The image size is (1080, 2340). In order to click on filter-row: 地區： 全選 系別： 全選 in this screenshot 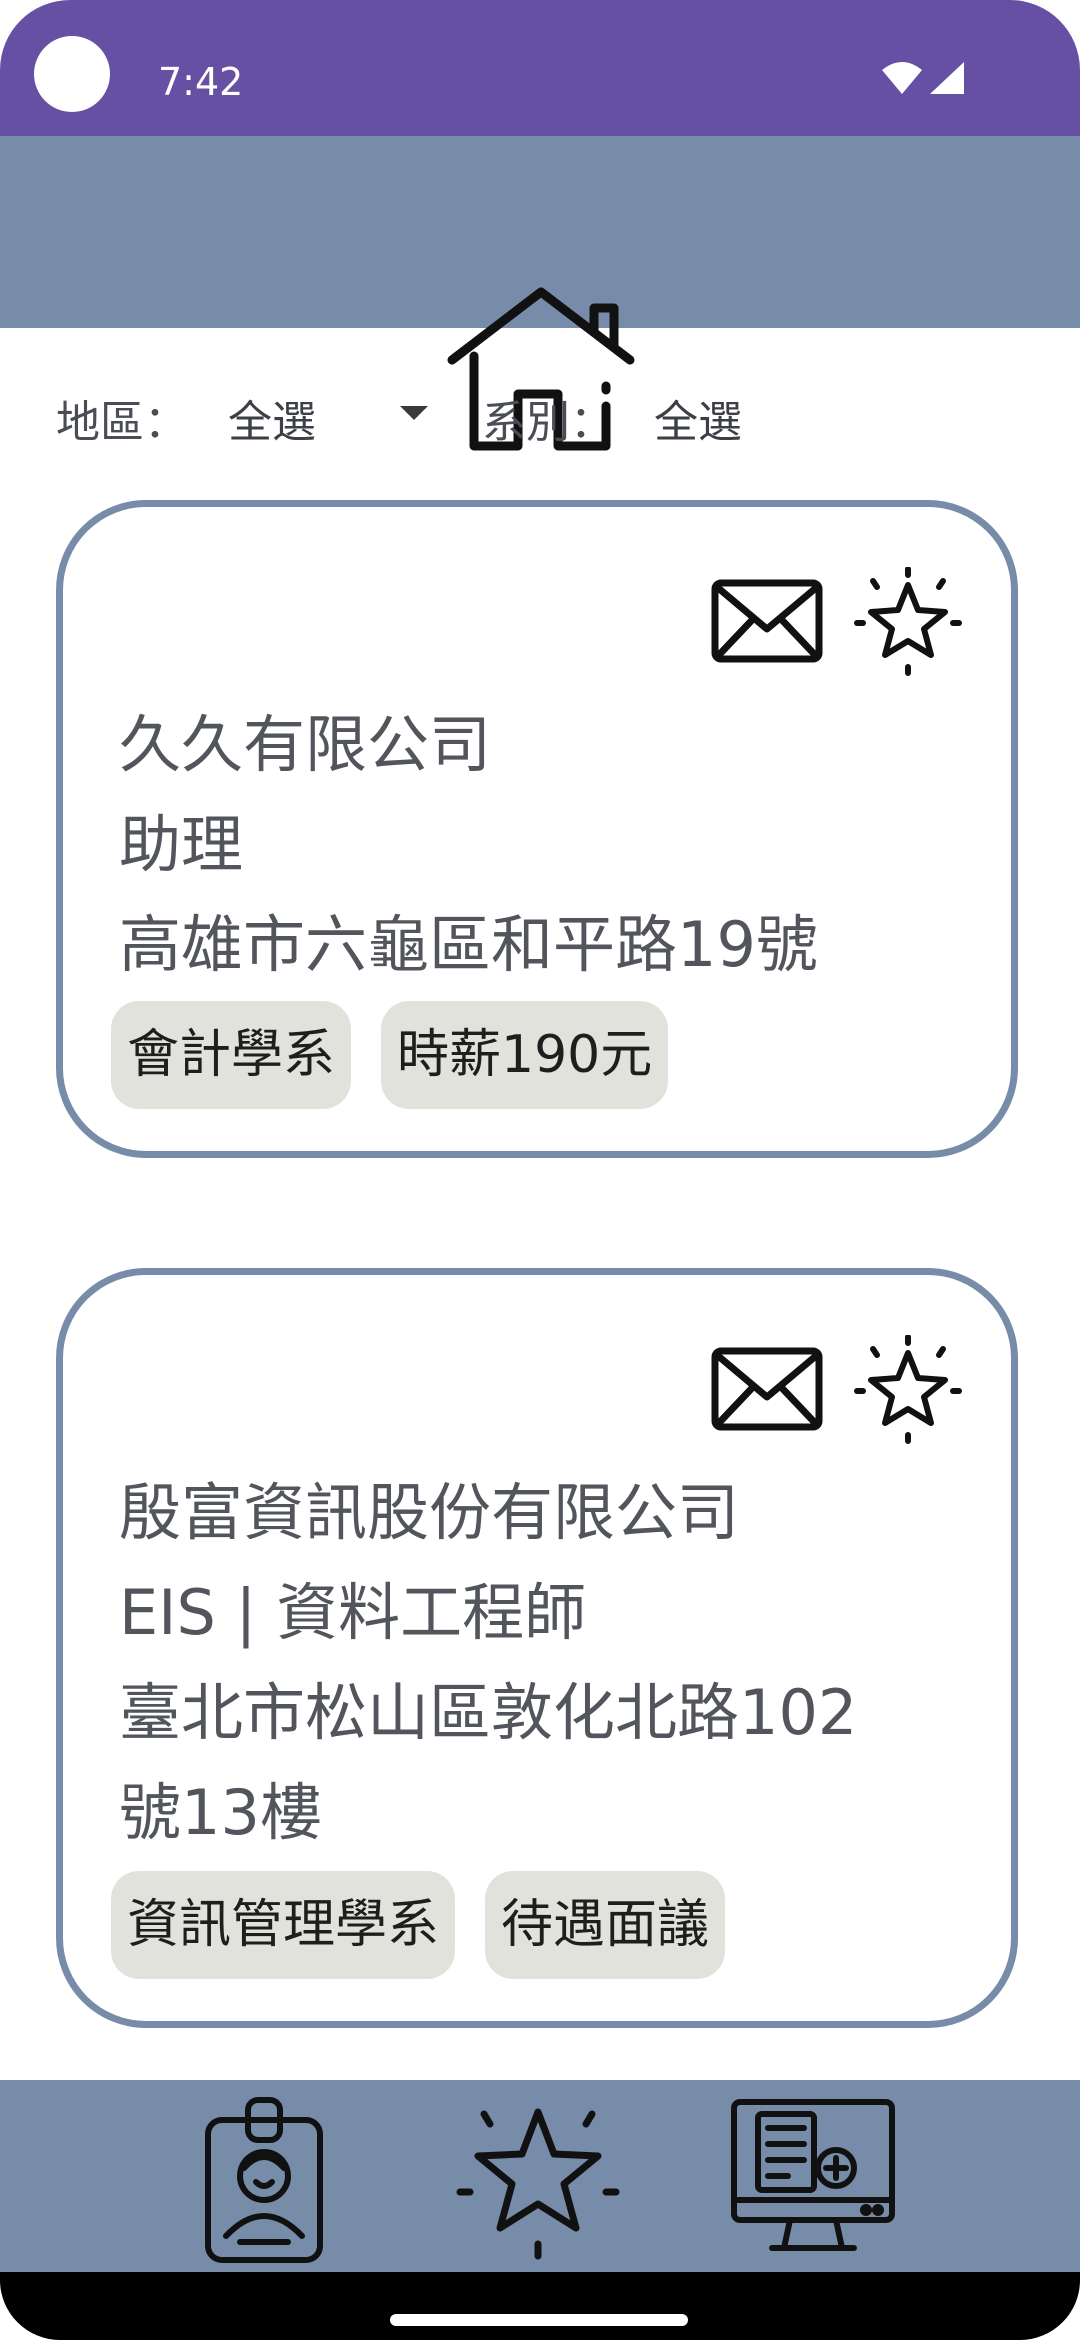, I will do `click(540, 410)`.